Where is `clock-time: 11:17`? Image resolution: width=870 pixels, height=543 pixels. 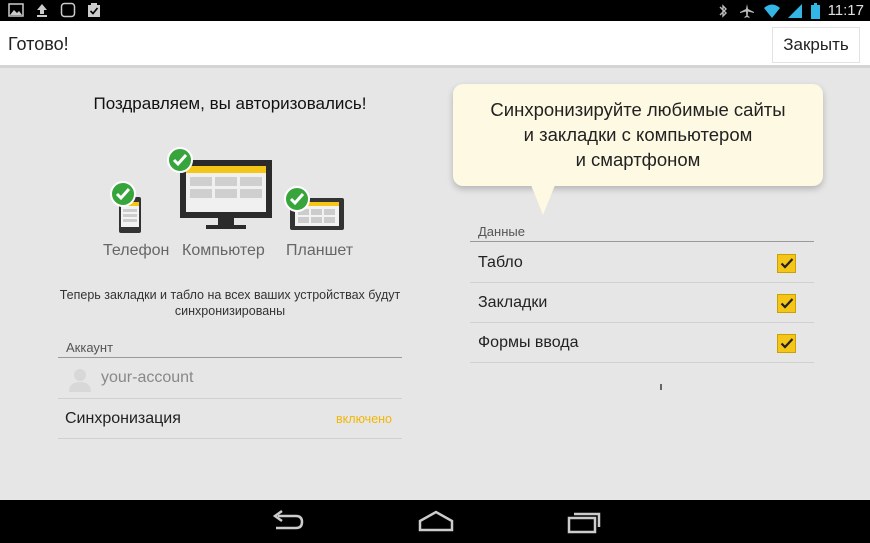 clock-time: 11:17 is located at coordinates (845, 10).